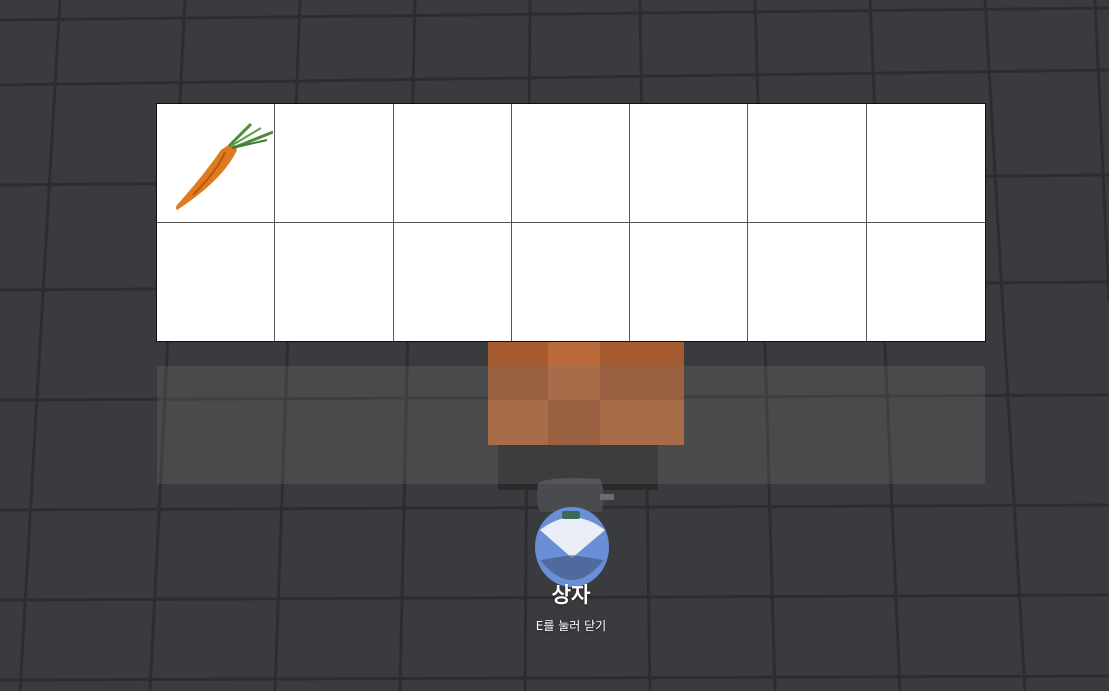 This screenshot has height=691, width=1109. Describe the element at coordinates (571, 626) in the screenshot. I see `prompt-hint: E를 눌러 닫기` at that location.